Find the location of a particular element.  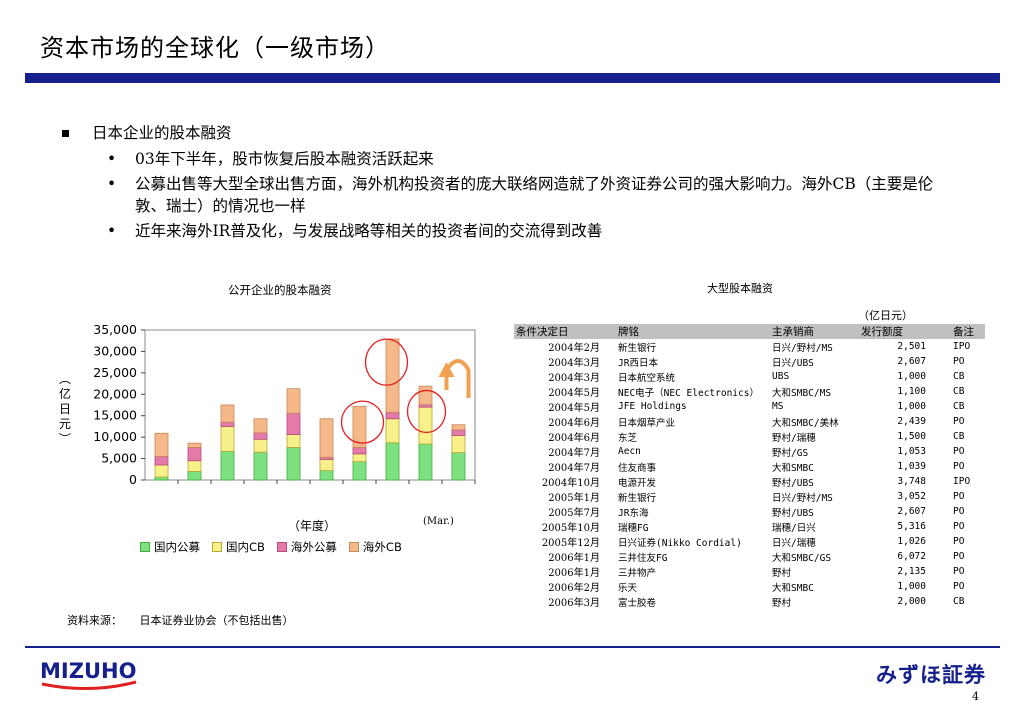

mizuho-securities-logo: みずほ証券 is located at coordinates (931, 675).